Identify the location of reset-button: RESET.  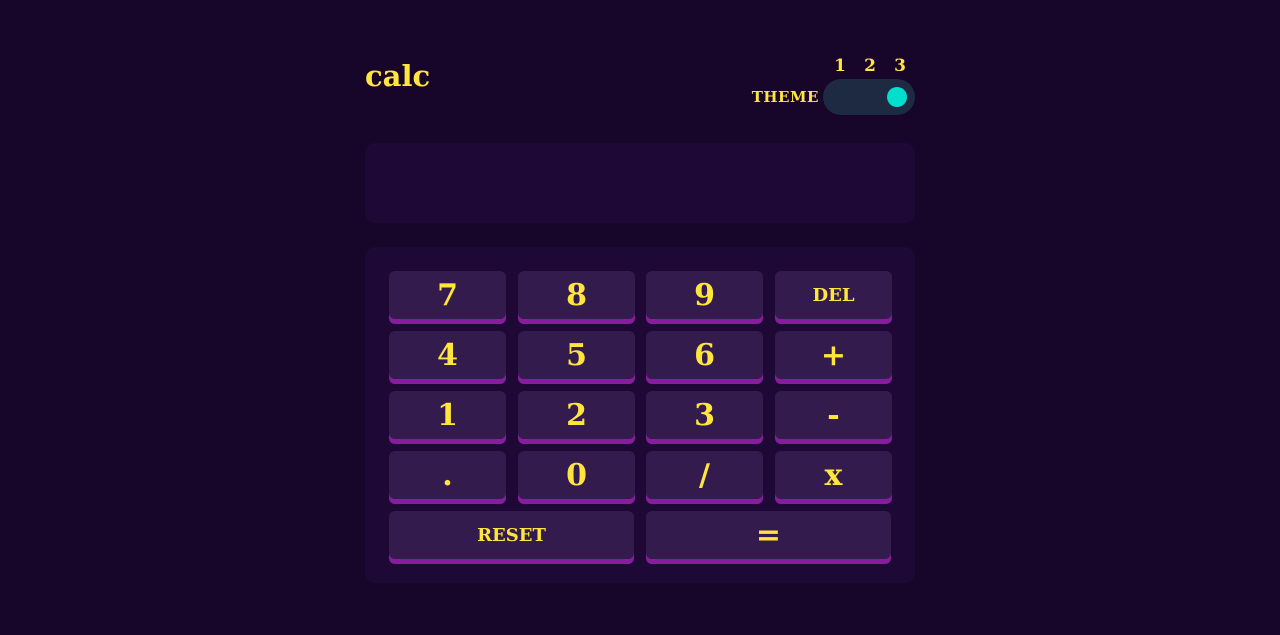
(511, 537).